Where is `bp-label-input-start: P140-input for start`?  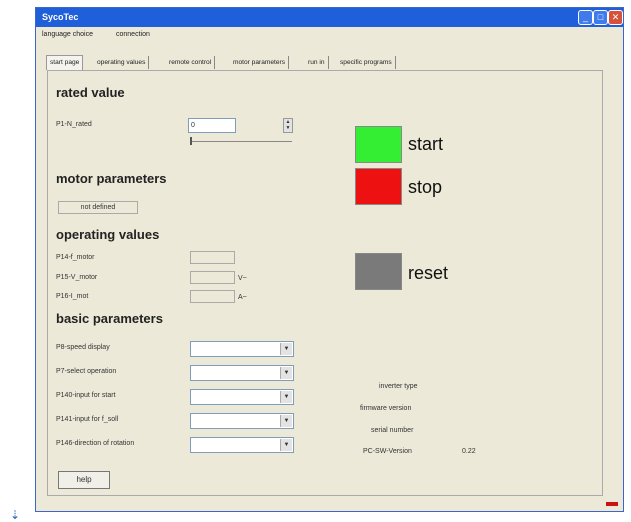
bp-label-input-start: P140-input for start is located at coordinates (86, 395).